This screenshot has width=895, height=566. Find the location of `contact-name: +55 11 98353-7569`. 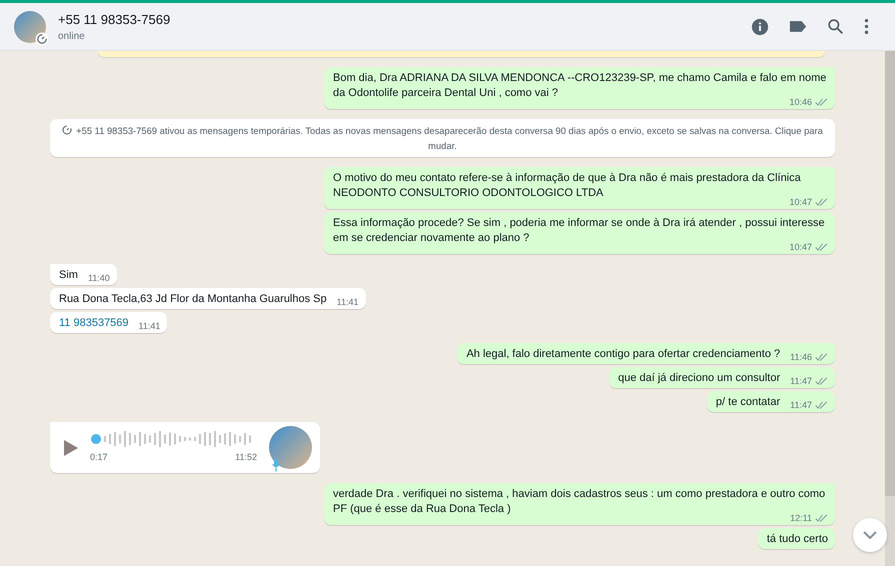

contact-name: +55 11 98353-7569 is located at coordinates (115, 19).